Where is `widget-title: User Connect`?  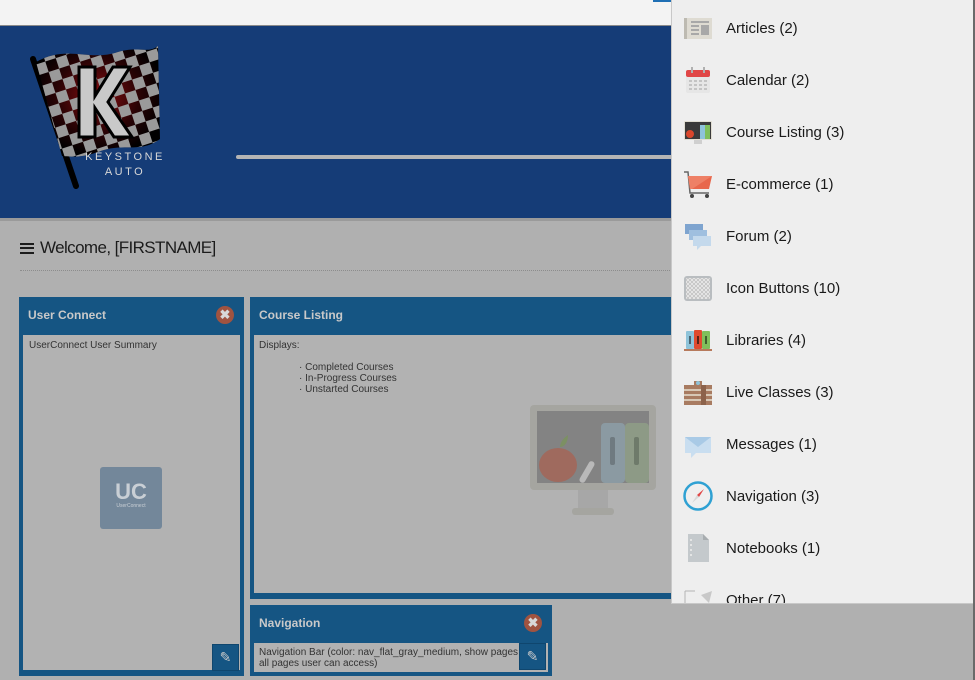 widget-title: User Connect is located at coordinates (67, 315).